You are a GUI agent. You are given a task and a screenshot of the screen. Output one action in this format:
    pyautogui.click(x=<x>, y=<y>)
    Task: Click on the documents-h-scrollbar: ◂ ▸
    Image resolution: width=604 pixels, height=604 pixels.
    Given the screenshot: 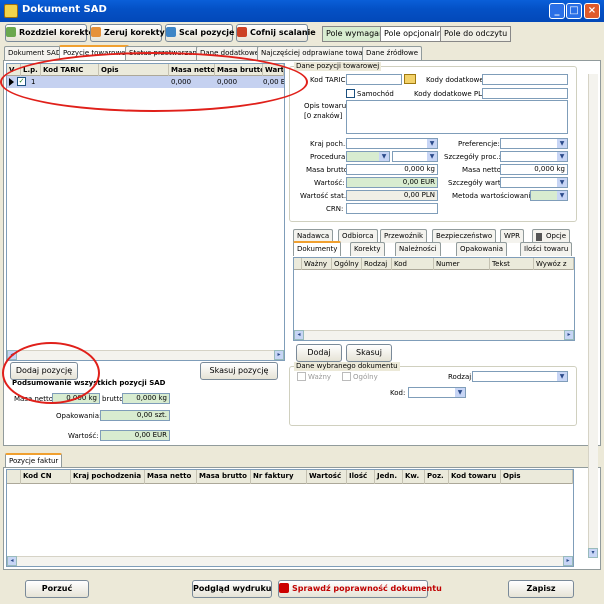 What is the action you would take?
    pyautogui.click(x=434, y=335)
    